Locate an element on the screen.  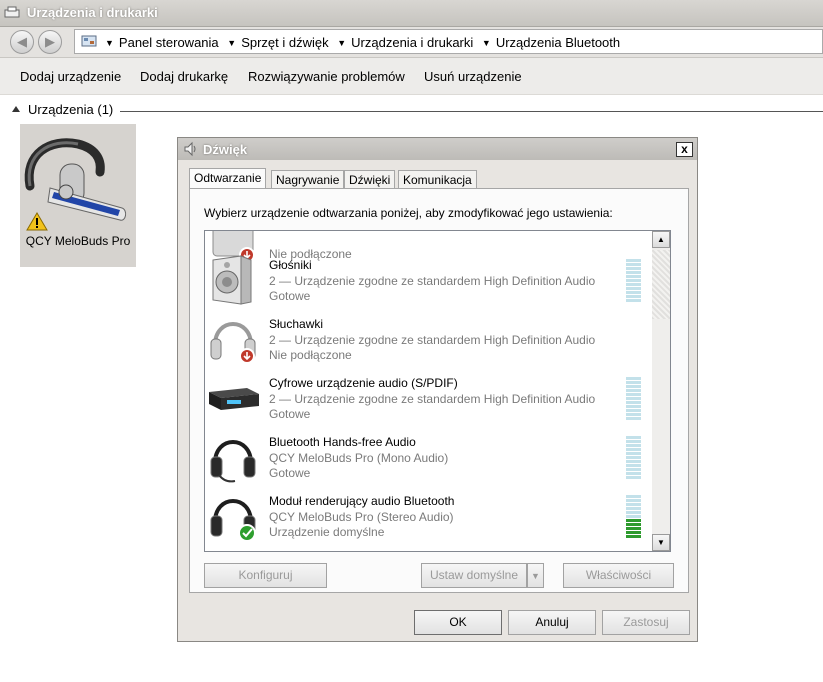
device-description: QCY MeloBuds Pro (Stereo Audio) is located at coordinates (361, 517).